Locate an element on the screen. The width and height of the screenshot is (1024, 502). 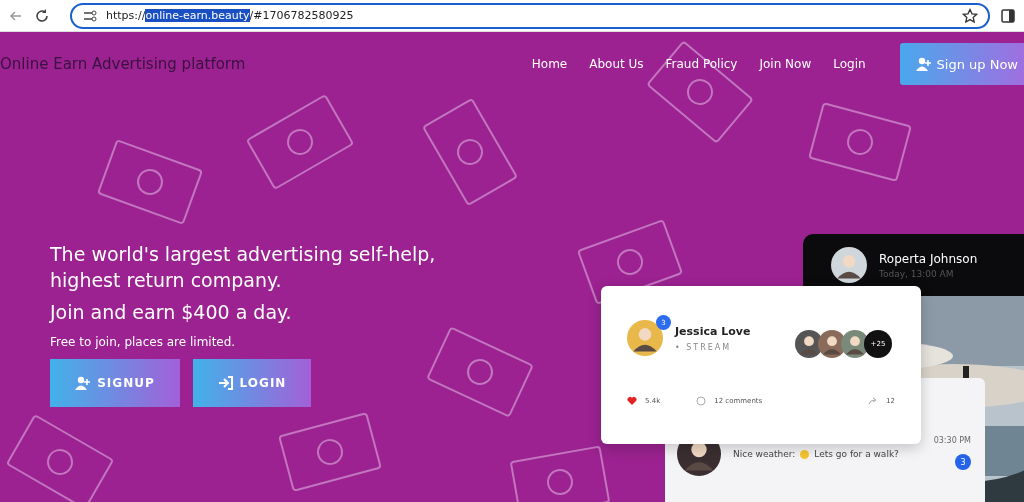
subheadline: Join and earn $400 a day. is located at coordinates (171, 312).